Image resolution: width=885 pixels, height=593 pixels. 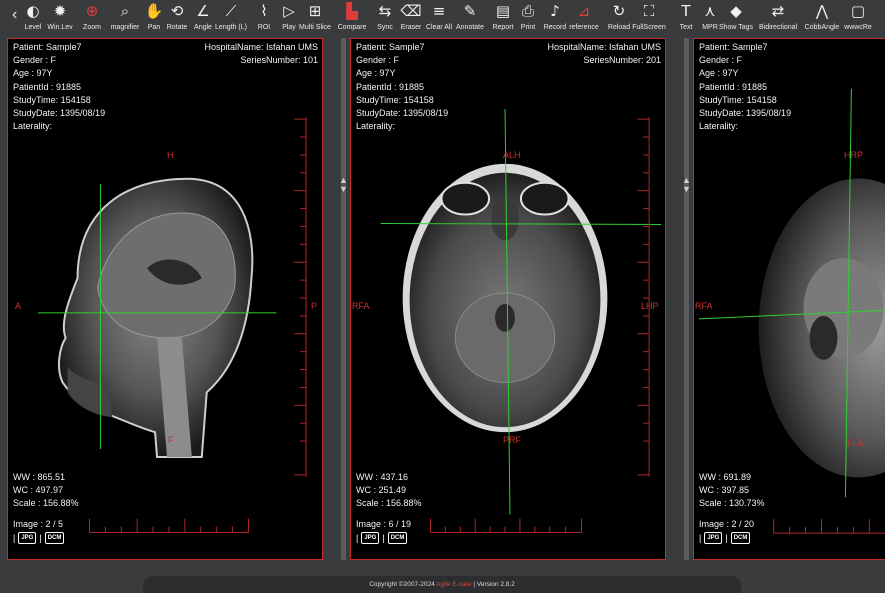 I want to click on tool-show-tags-button: ◆ Show Tags, so click(x=736, y=18).